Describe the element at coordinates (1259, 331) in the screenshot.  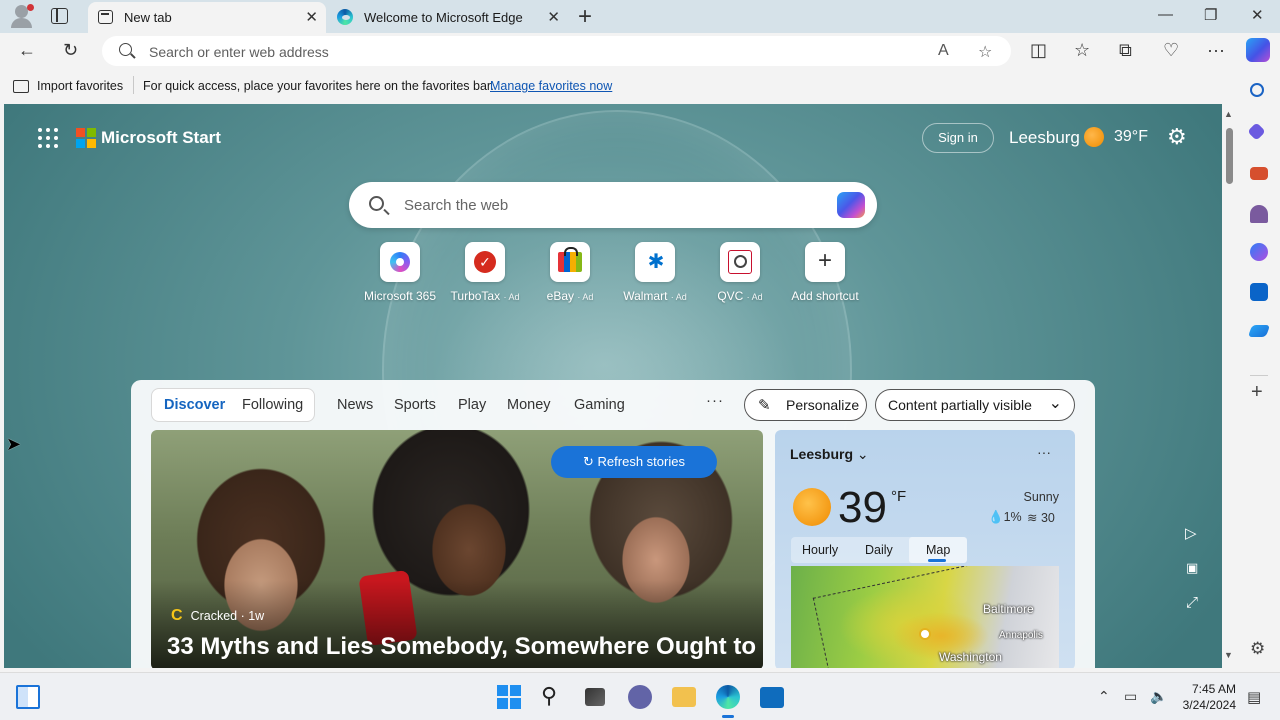
I see `drop-icon` at that location.